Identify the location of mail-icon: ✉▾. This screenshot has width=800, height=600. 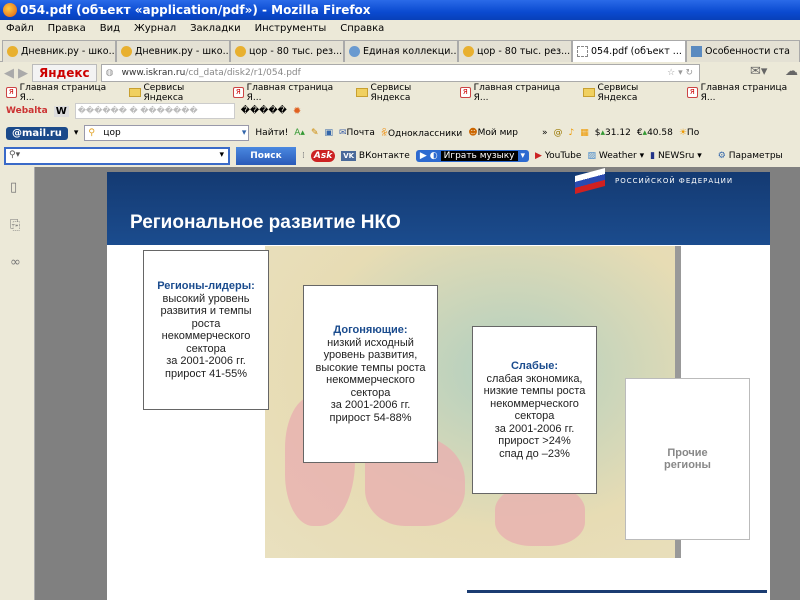
(758, 71).